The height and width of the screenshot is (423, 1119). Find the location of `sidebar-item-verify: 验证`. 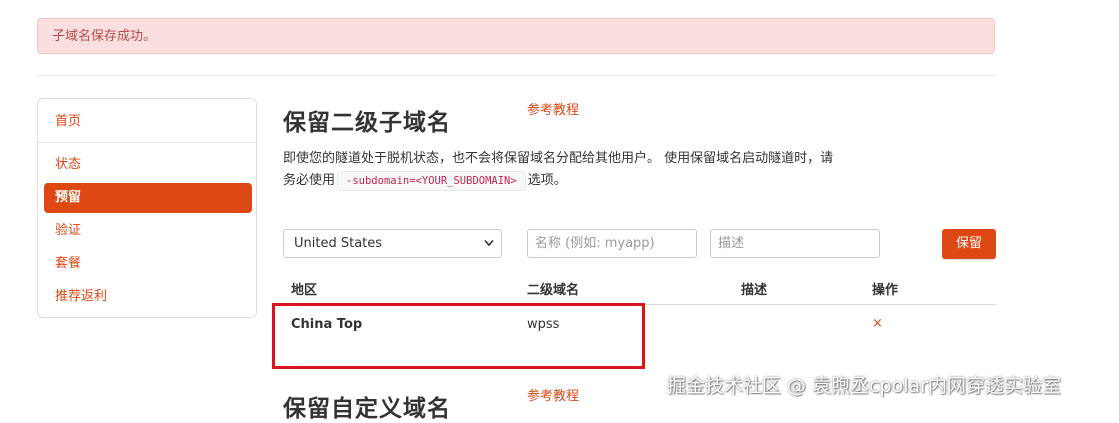

sidebar-item-verify: 验证 is located at coordinates (148, 231).